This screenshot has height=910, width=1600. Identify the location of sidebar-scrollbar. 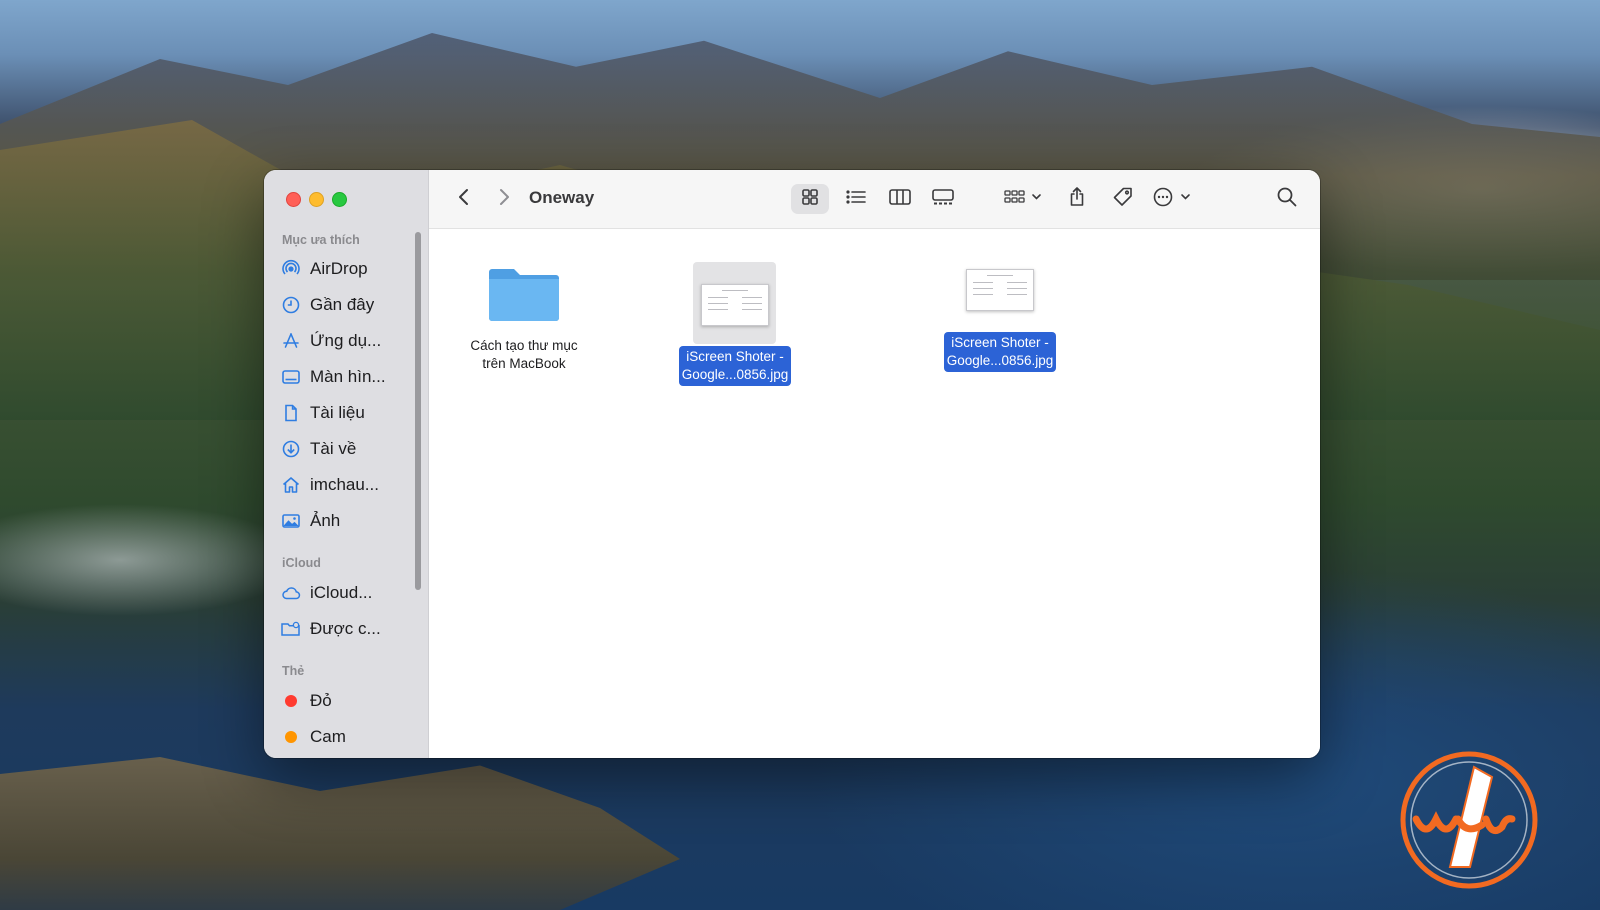
(418, 411).